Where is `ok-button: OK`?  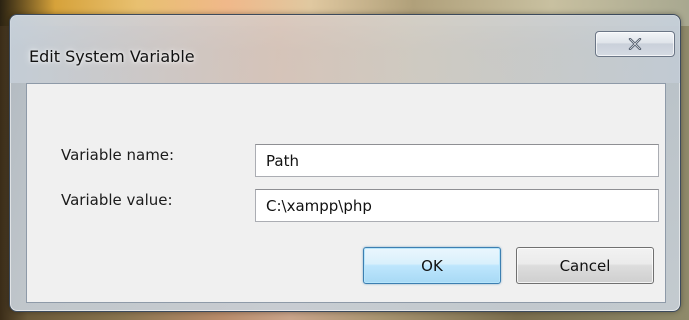
ok-button: OK is located at coordinates (432, 265).